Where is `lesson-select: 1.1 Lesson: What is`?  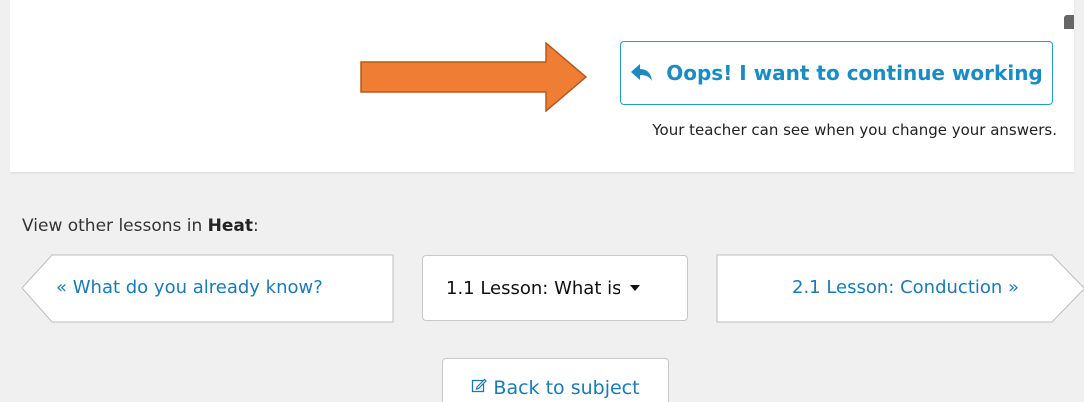
lesson-select: 1.1 Lesson: What is is located at coordinates (555, 288).